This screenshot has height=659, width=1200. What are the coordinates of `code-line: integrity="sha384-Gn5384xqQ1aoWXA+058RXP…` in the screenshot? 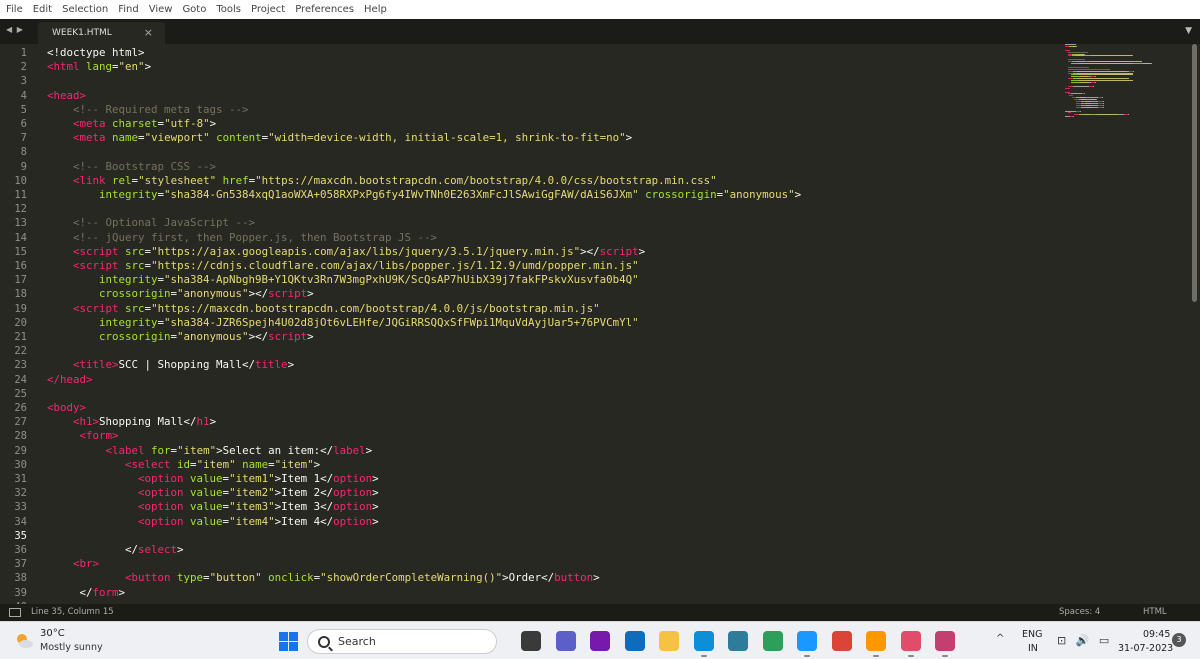 It's located at (424, 195).